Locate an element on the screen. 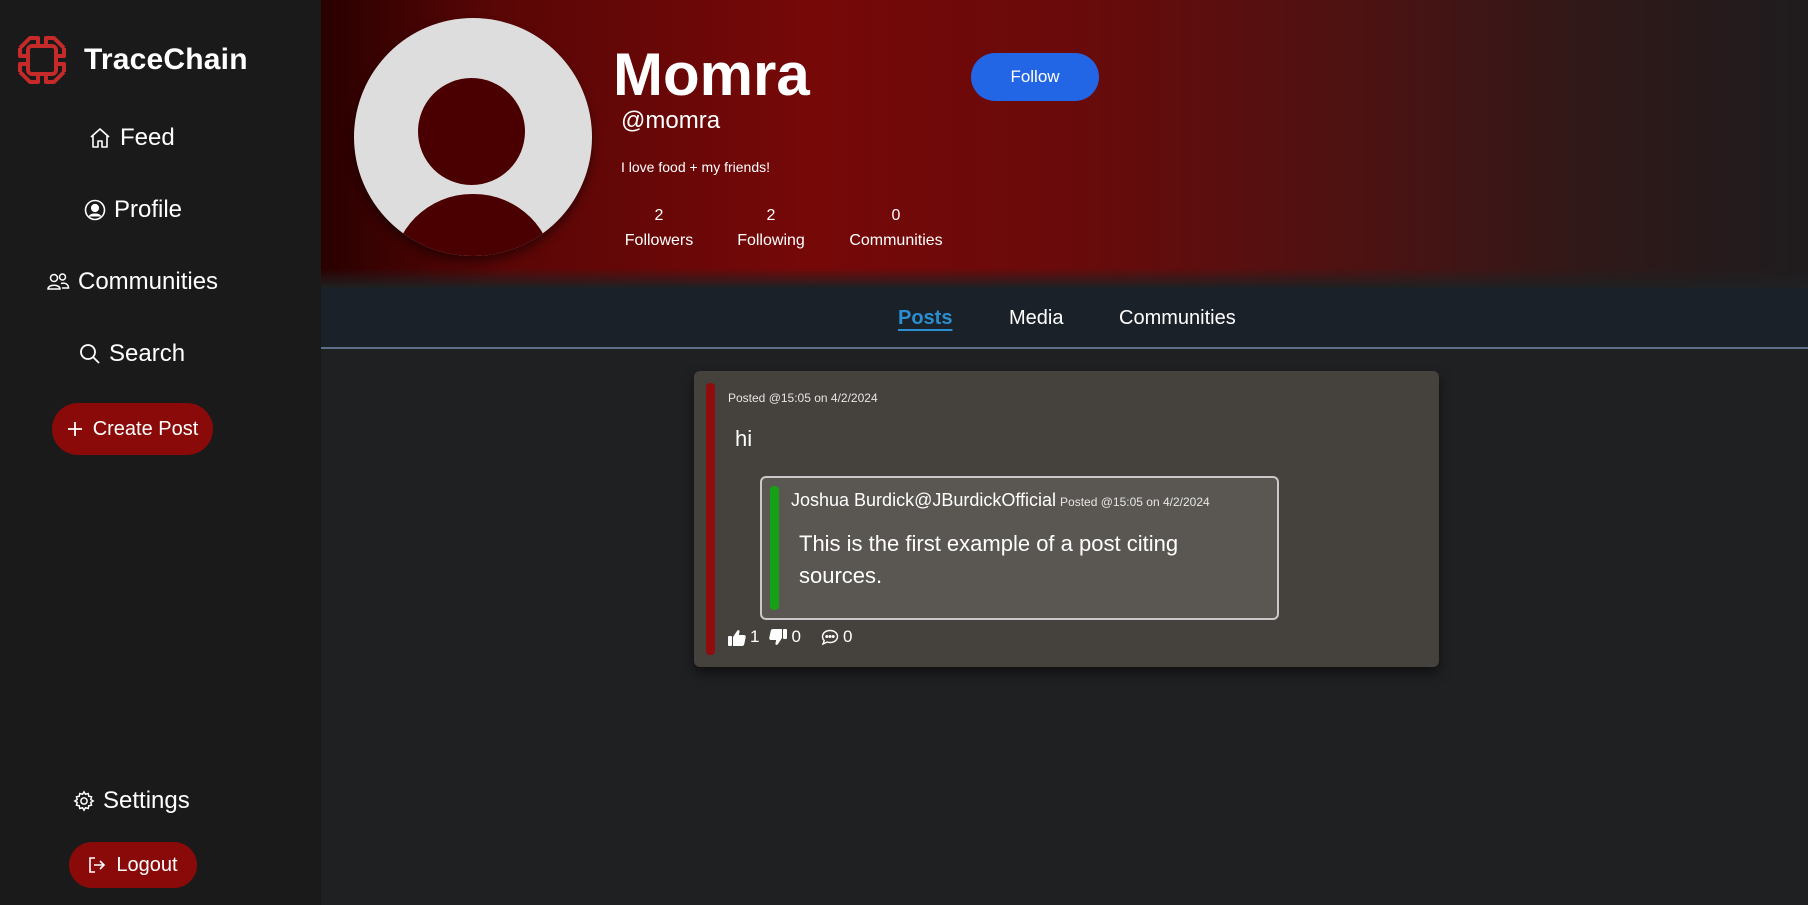  profile-handle: @momra is located at coordinates (671, 120).